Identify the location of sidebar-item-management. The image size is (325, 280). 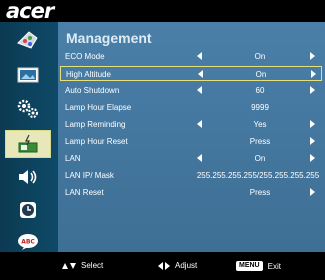
(28, 144).